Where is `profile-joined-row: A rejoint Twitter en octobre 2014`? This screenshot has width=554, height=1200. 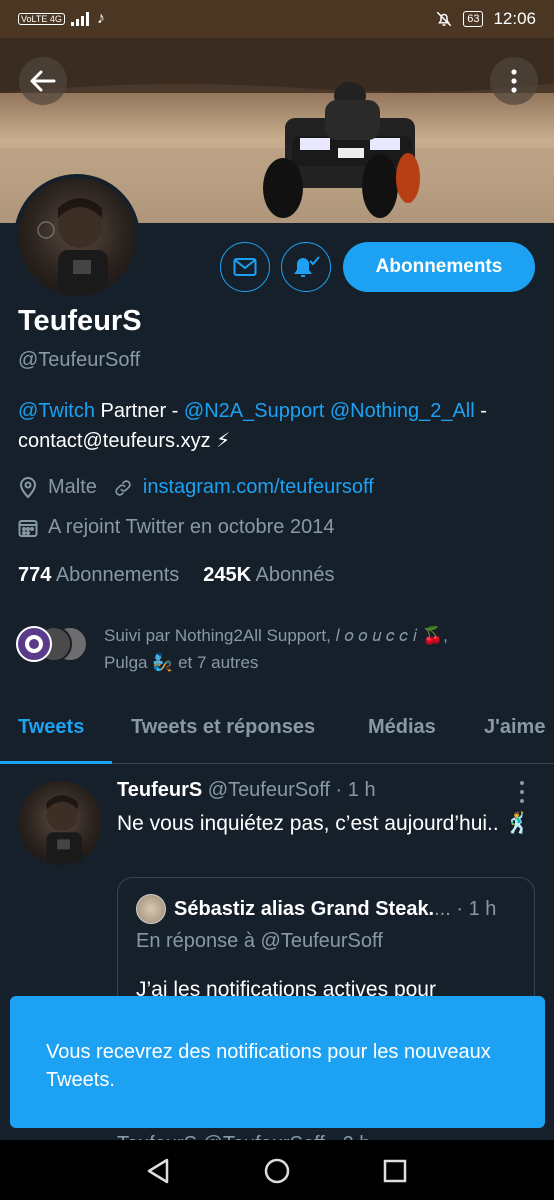
profile-joined-row: A rejoint Twitter en octobre 2014 is located at coordinates (176, 527).